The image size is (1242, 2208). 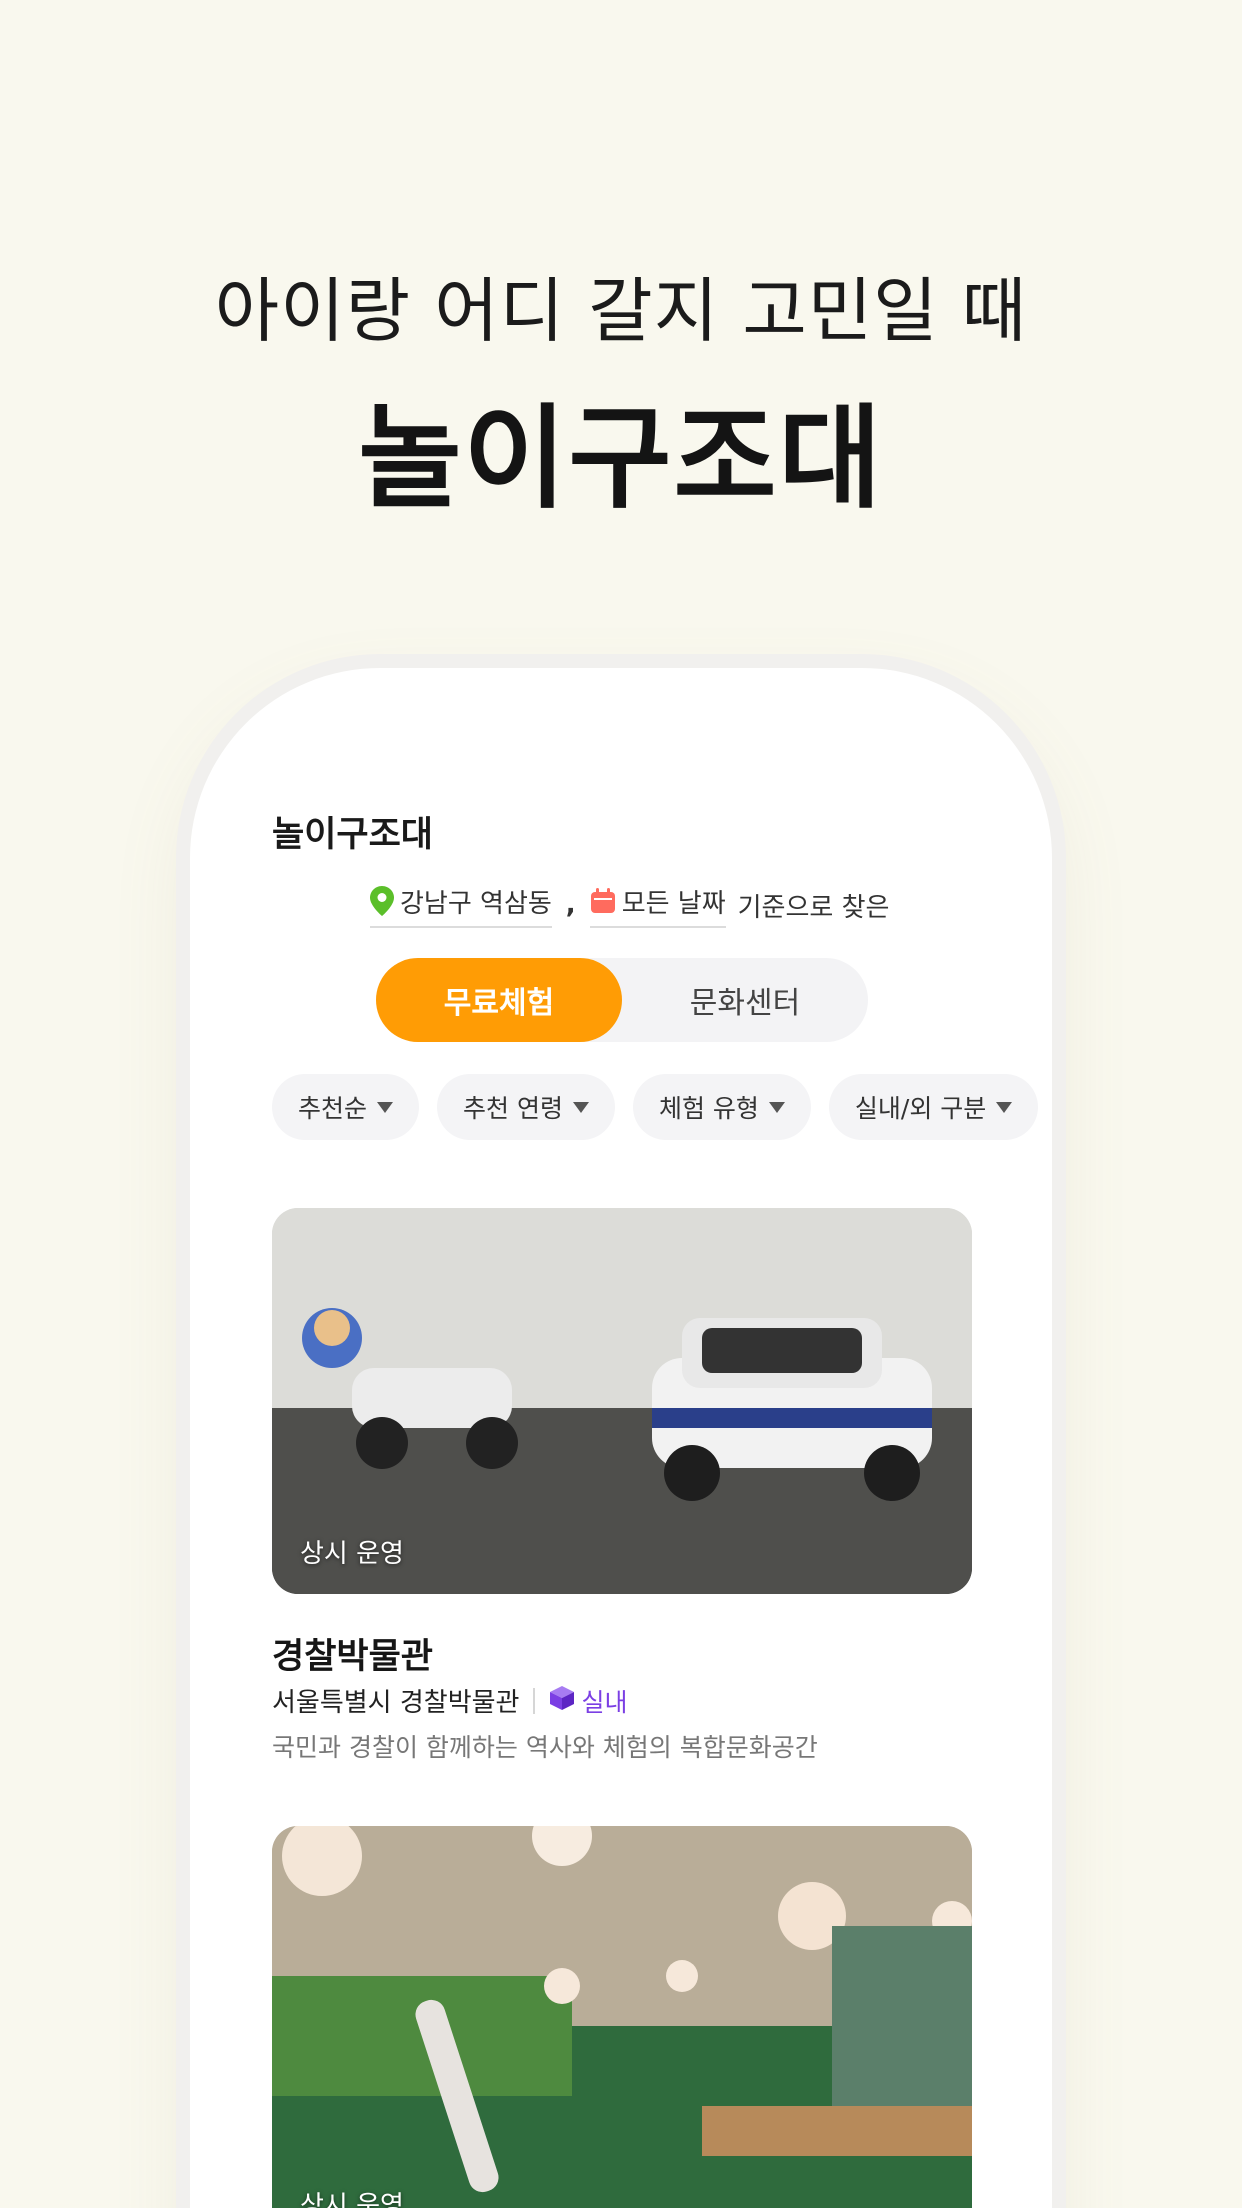 I want to click on indoor-badge: 실내, so click(x=588, y=1701).